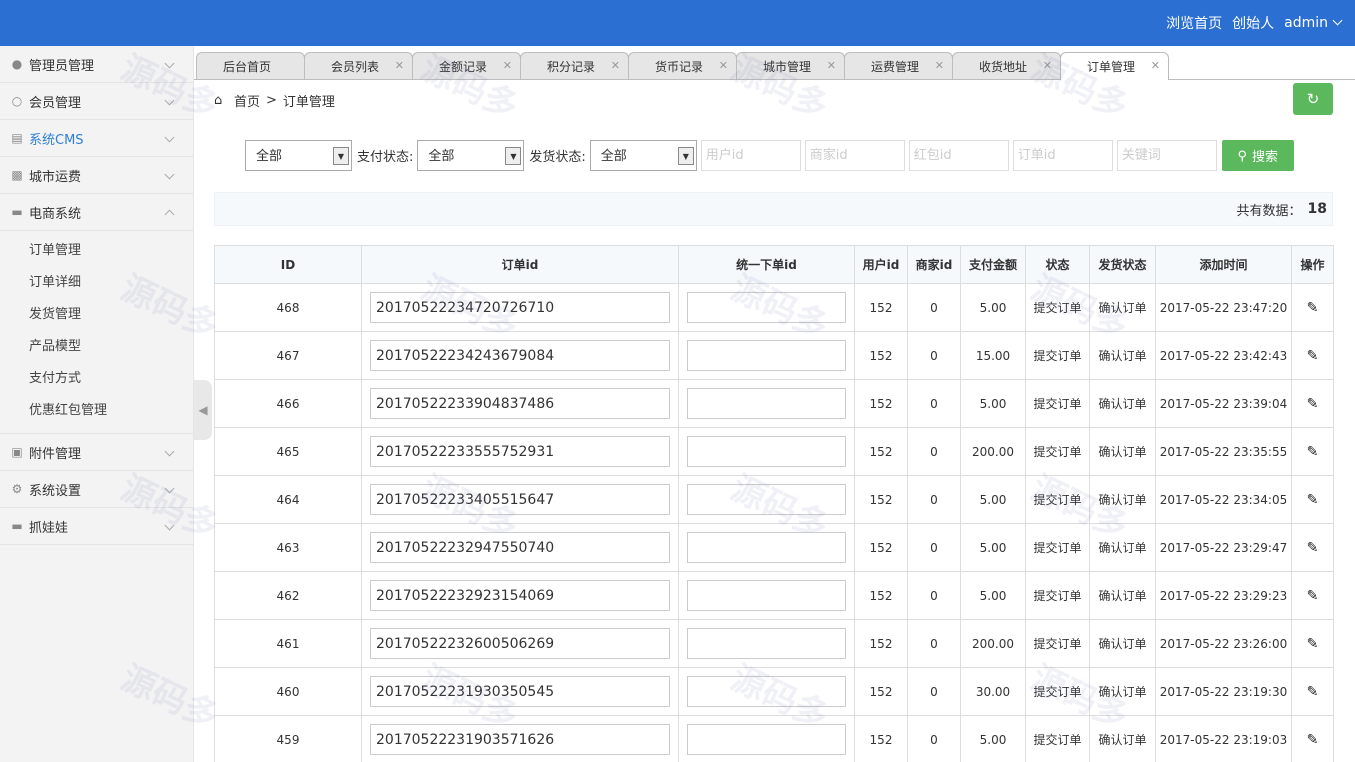 The width and height of the screenshot is (1355, 762). I want to click on tab-member-list: 会员列表 ✕, so click(358, 65).